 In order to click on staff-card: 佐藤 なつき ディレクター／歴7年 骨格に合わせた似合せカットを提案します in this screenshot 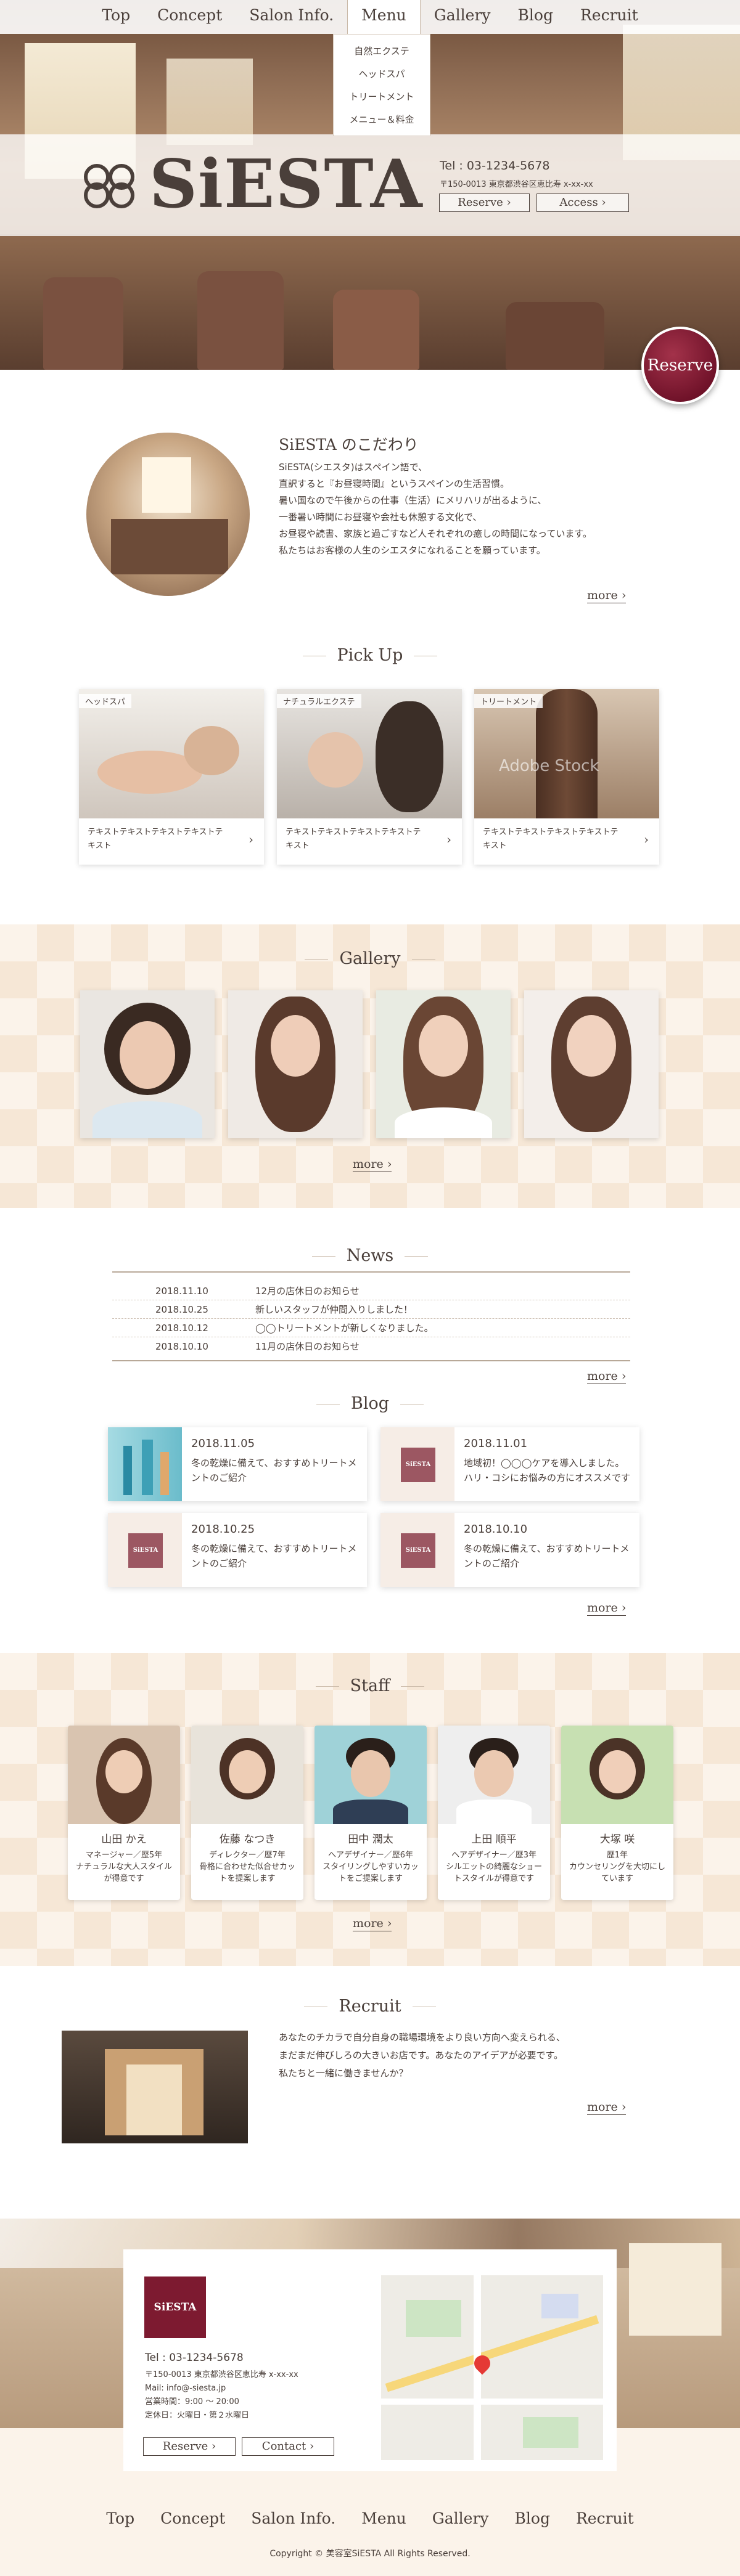, I will do `click(247, 1813)`.